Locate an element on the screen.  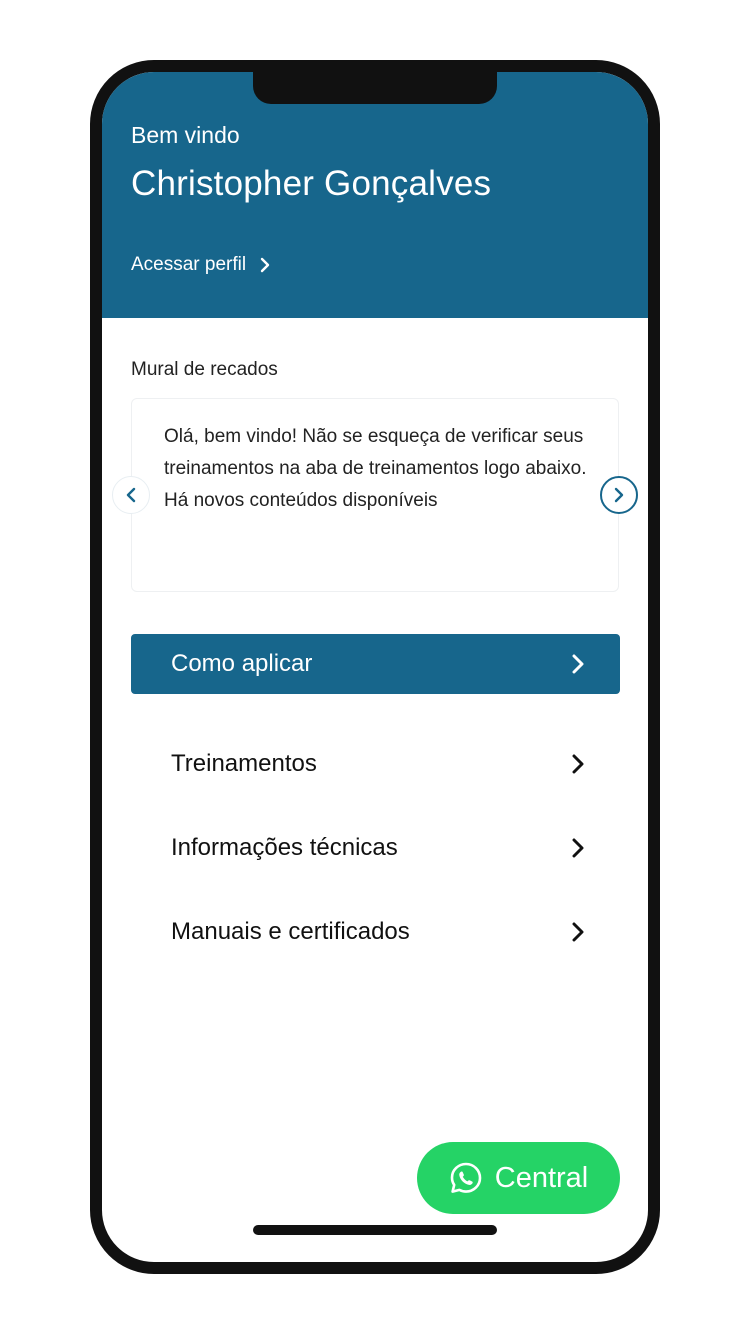
carousel-next-button is located at coordinates (619, 495).